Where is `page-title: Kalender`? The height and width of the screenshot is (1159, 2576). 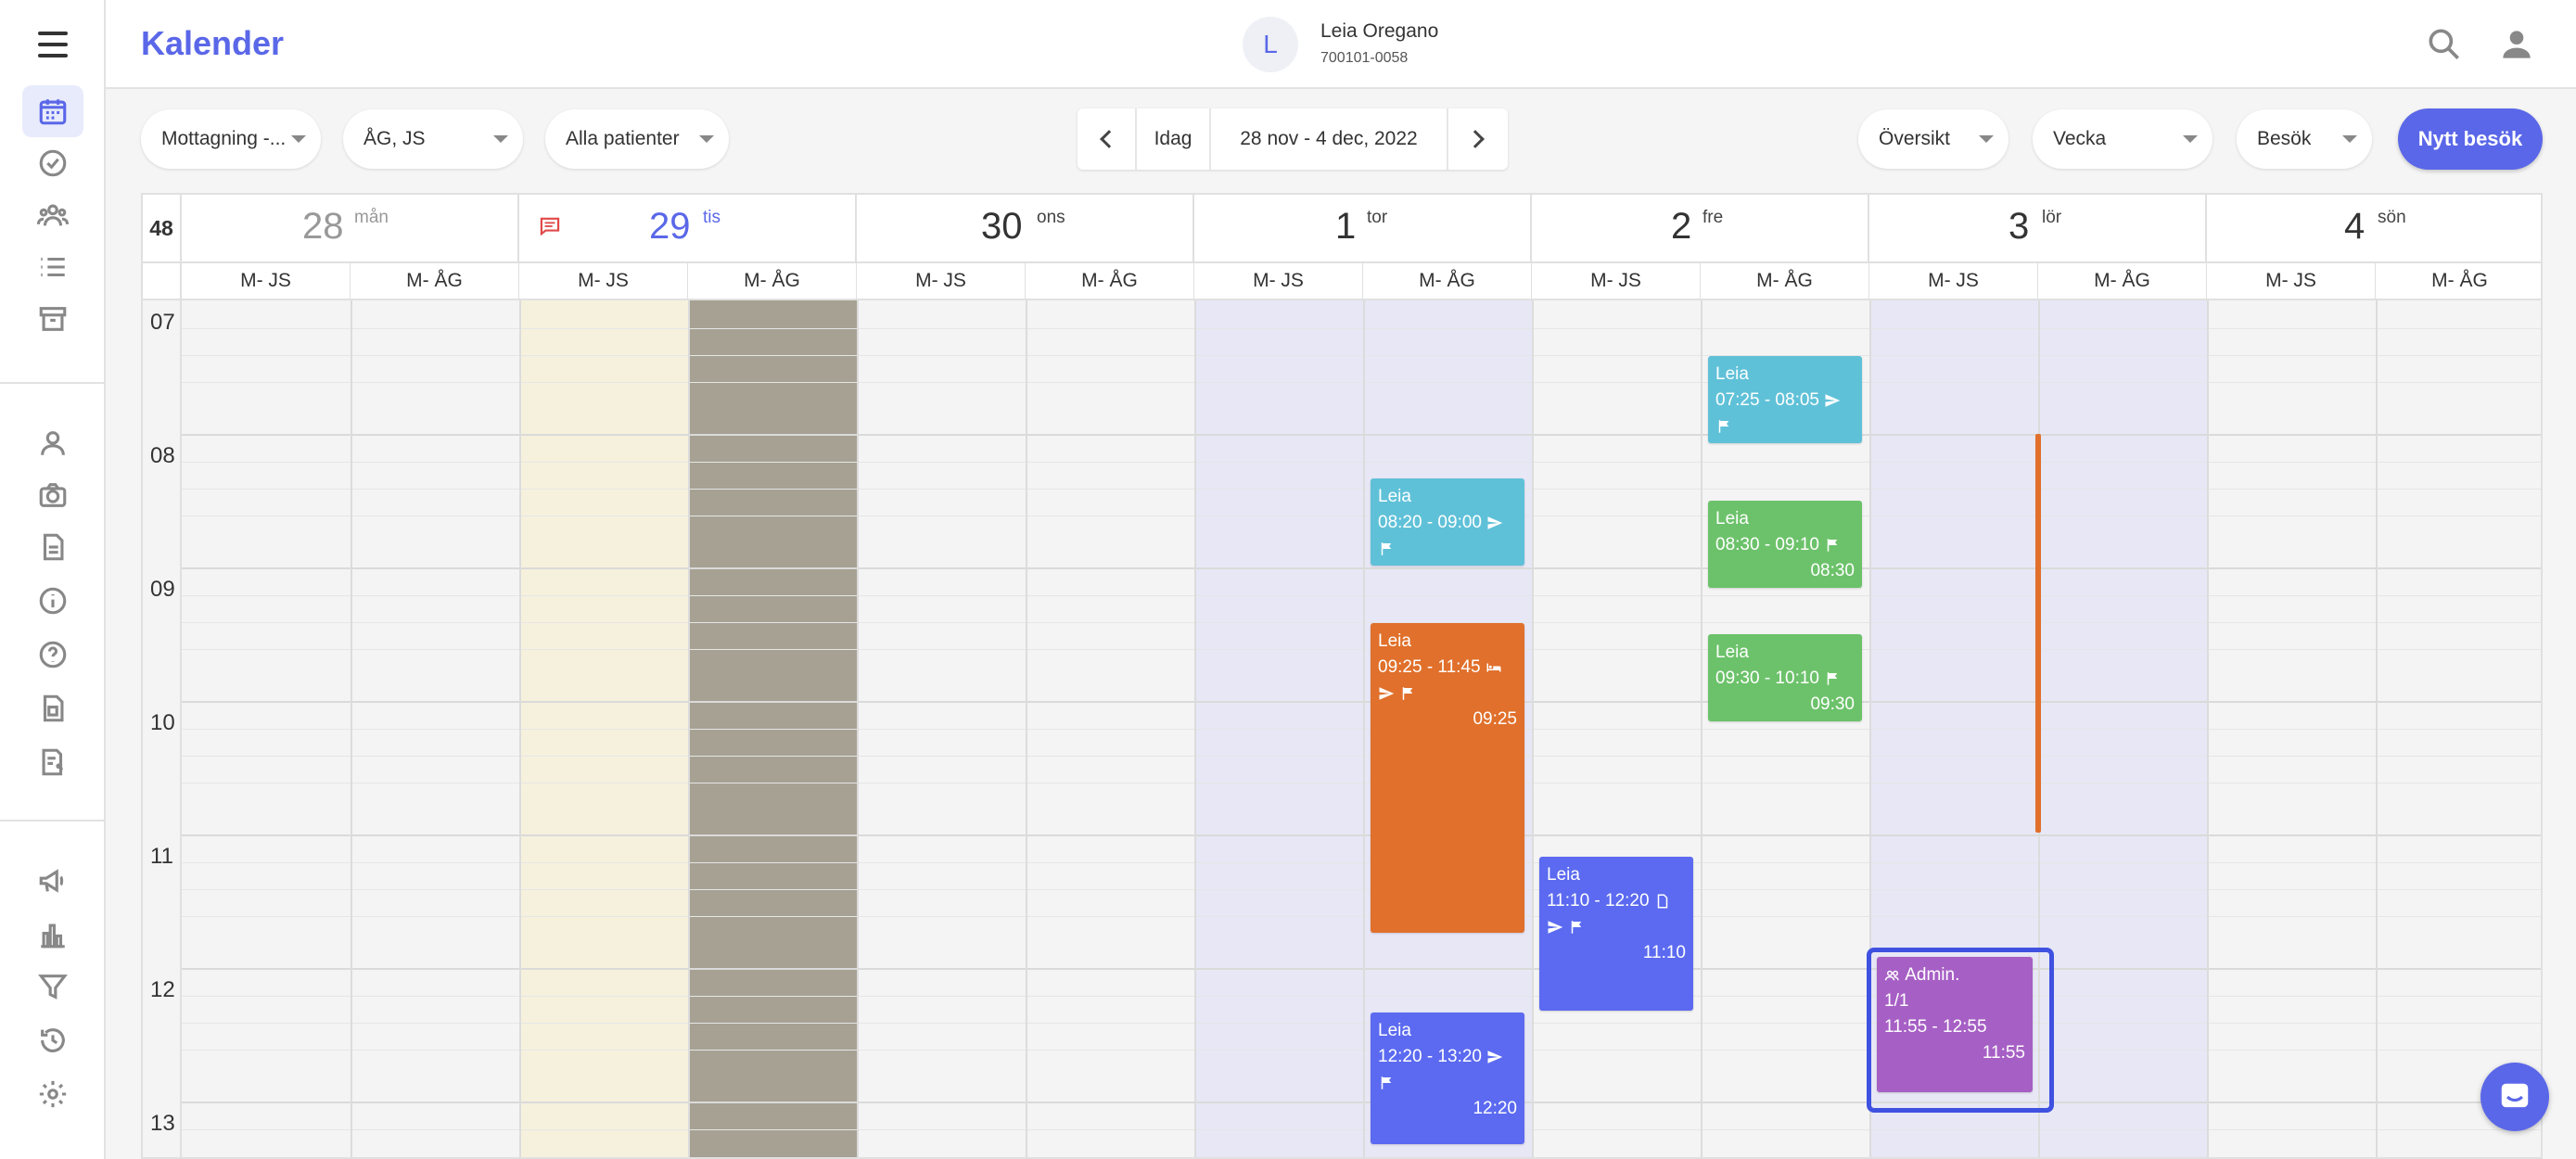
page-title: Kalender is located at coordinates (213, 43).